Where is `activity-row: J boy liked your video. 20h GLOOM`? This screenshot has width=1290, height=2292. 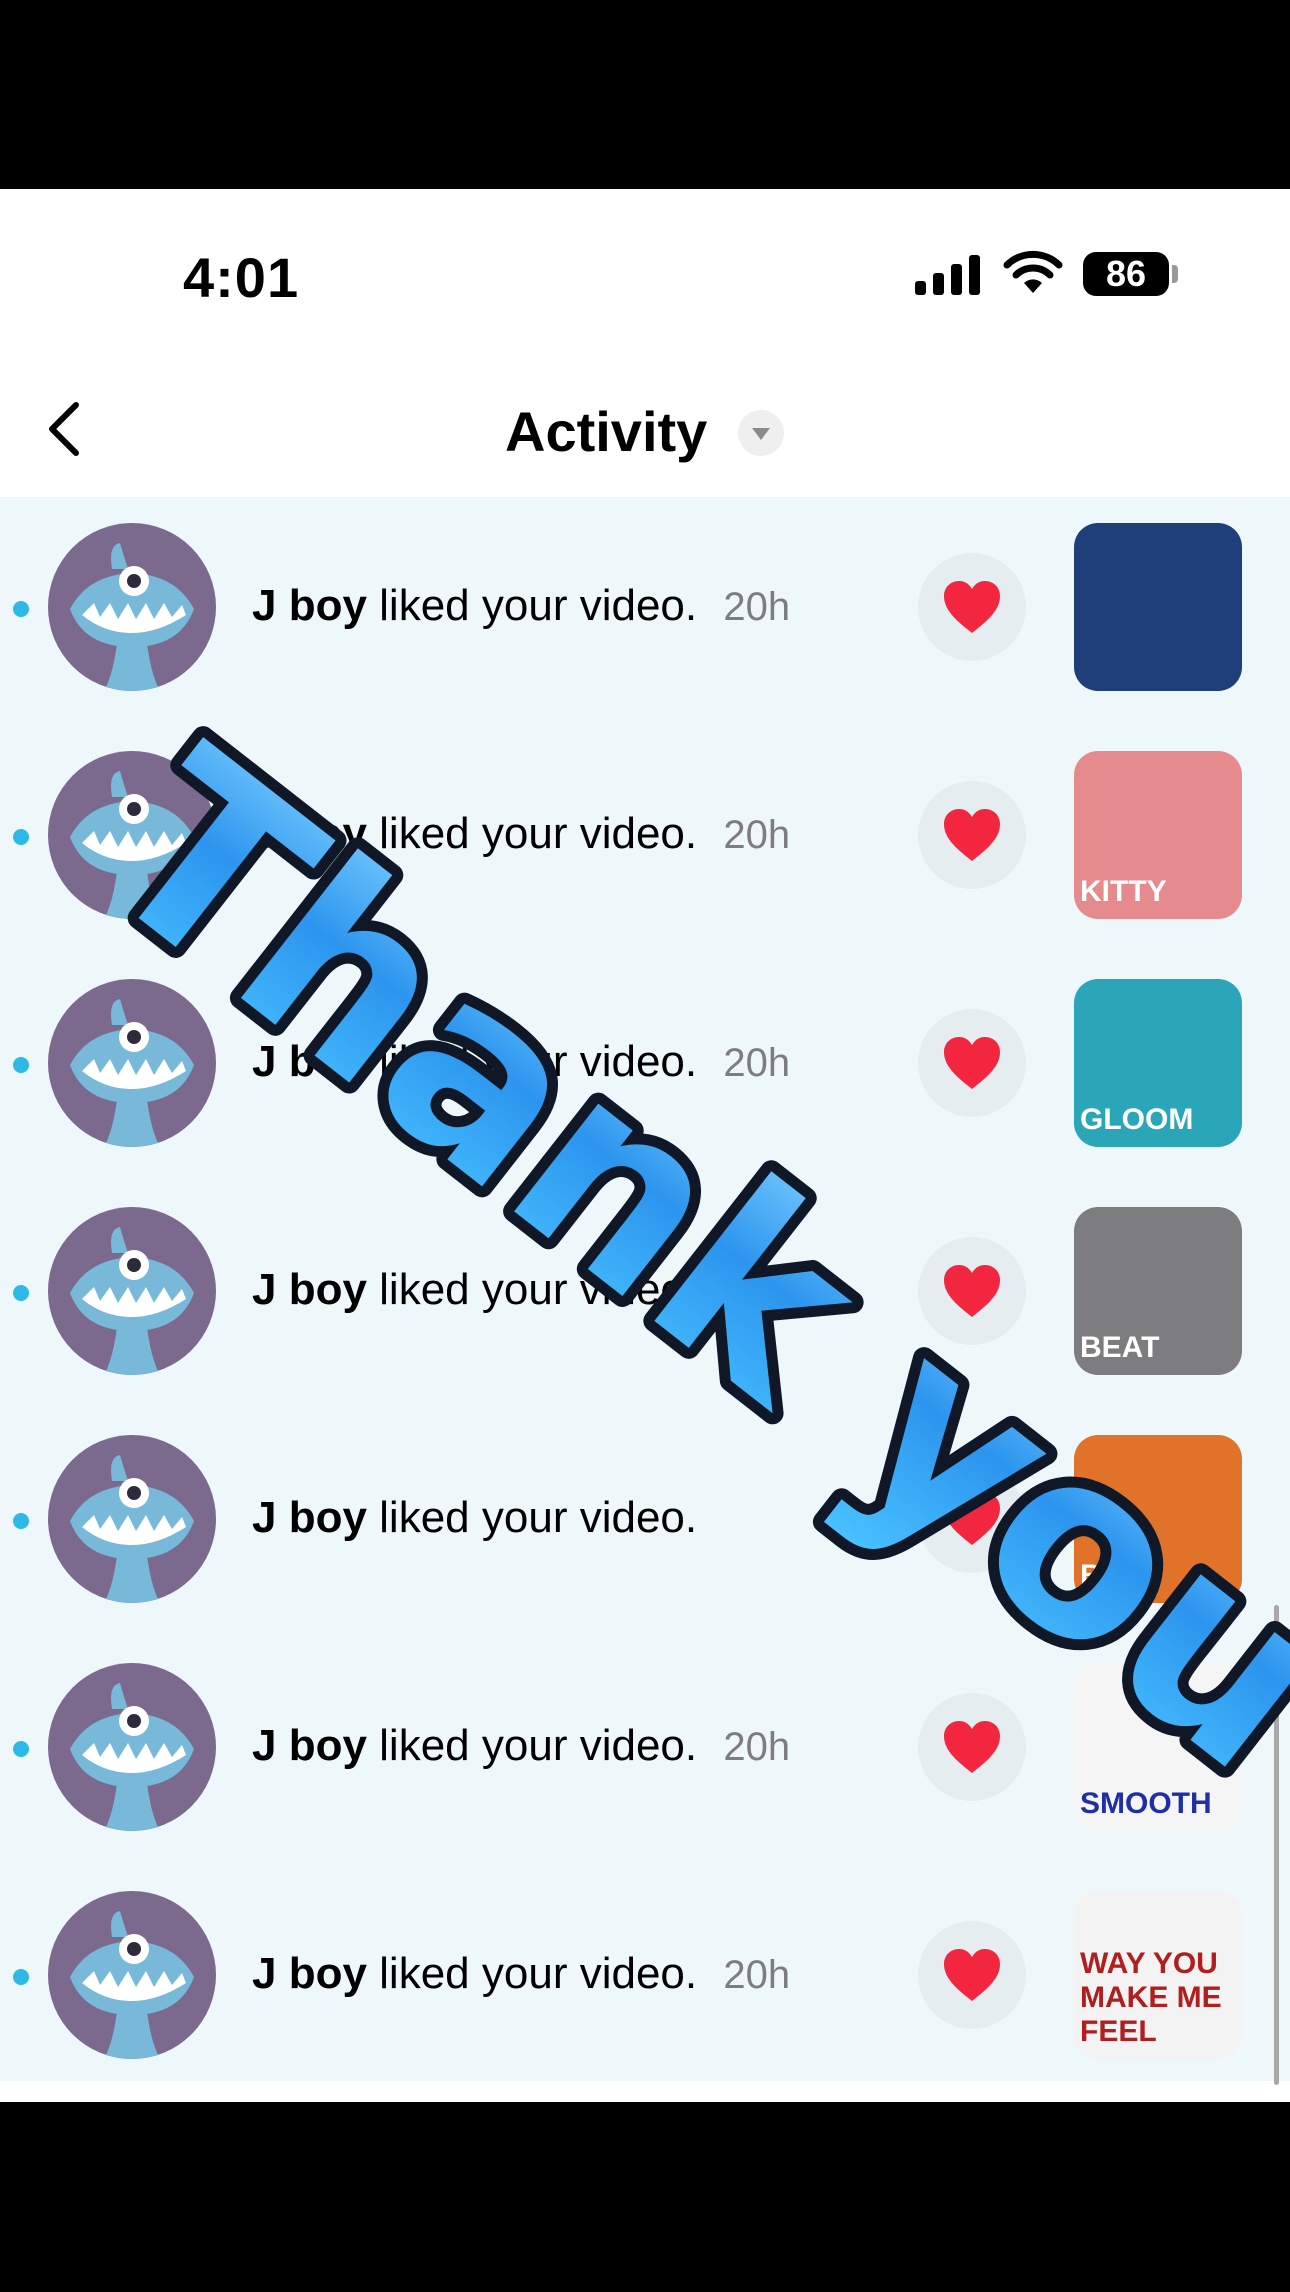
activity-row: J boy liked your video. 20h GLOOM is located at coordinates (645, 1067).